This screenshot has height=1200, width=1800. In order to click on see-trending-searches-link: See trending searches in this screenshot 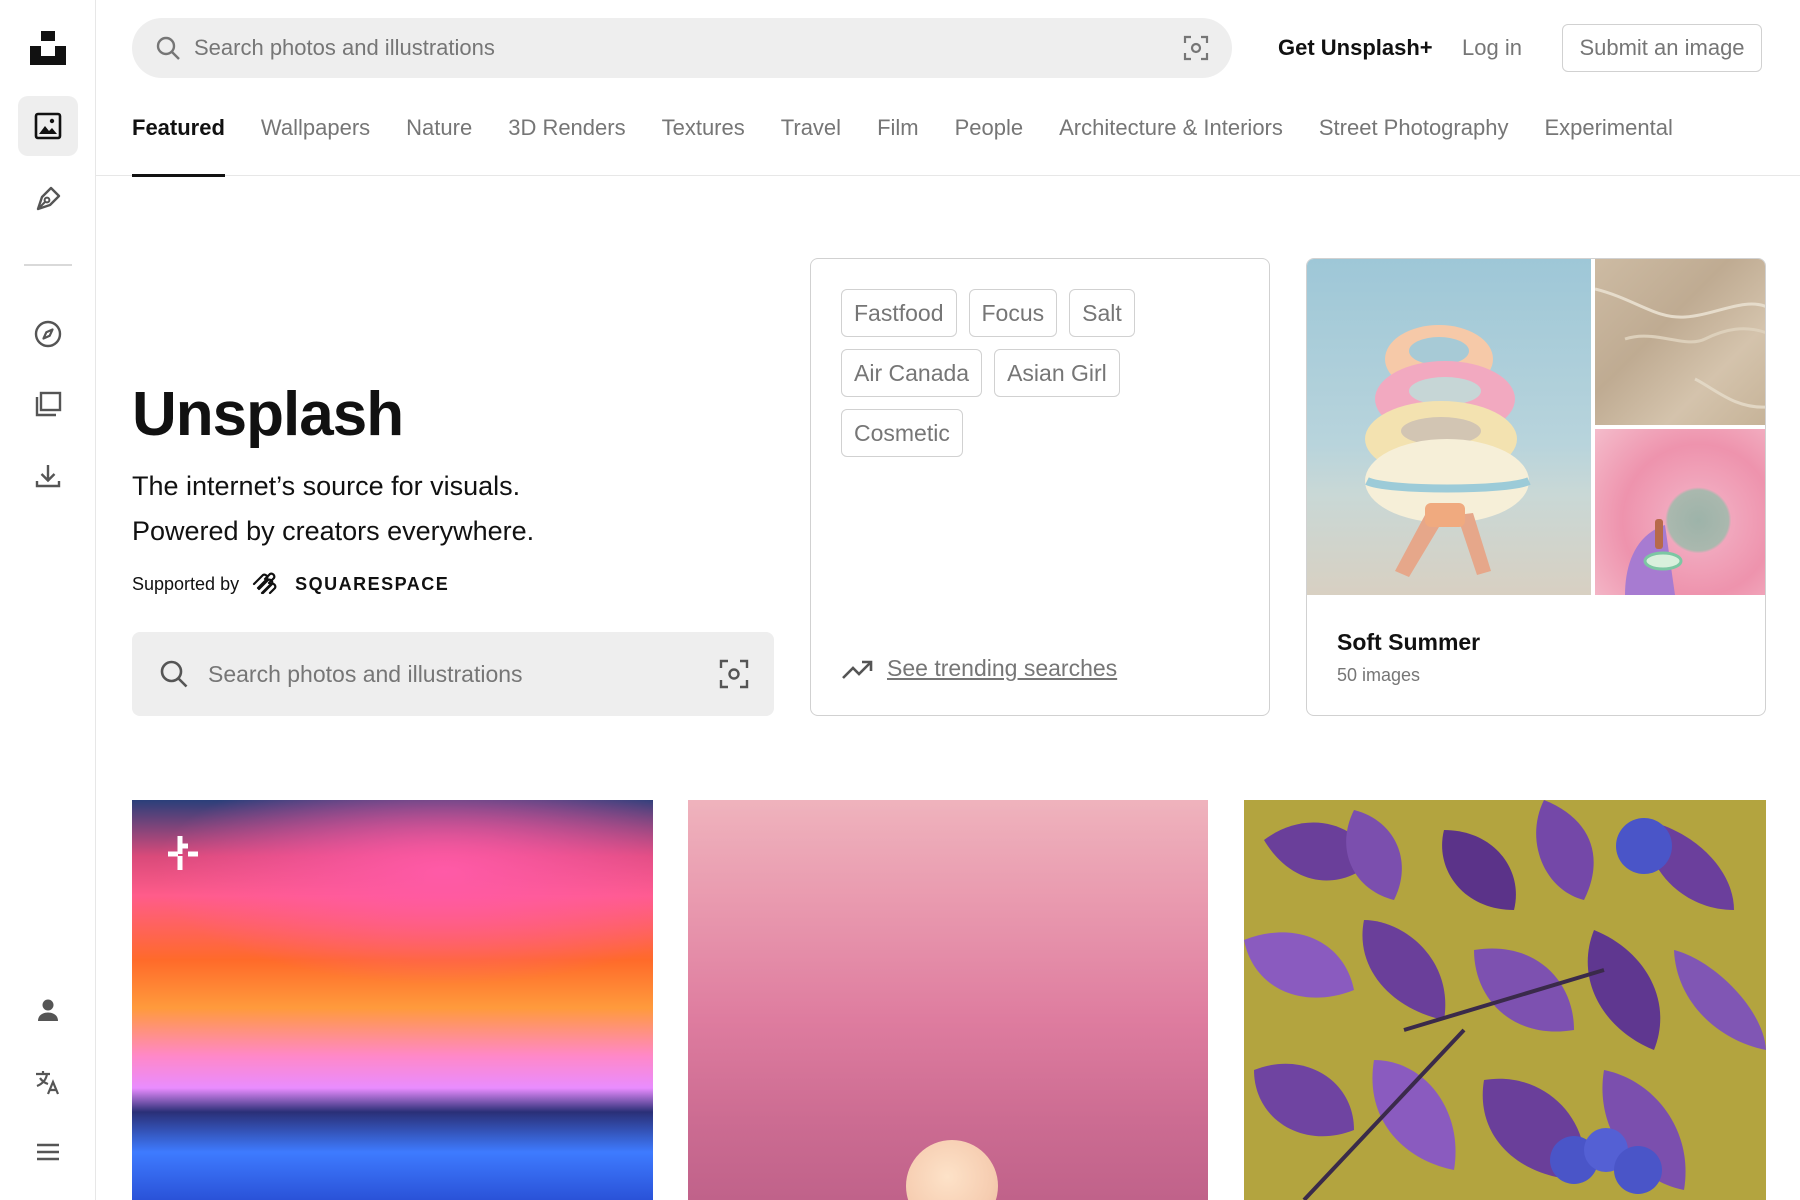, I will do `click(1002, 668)`.